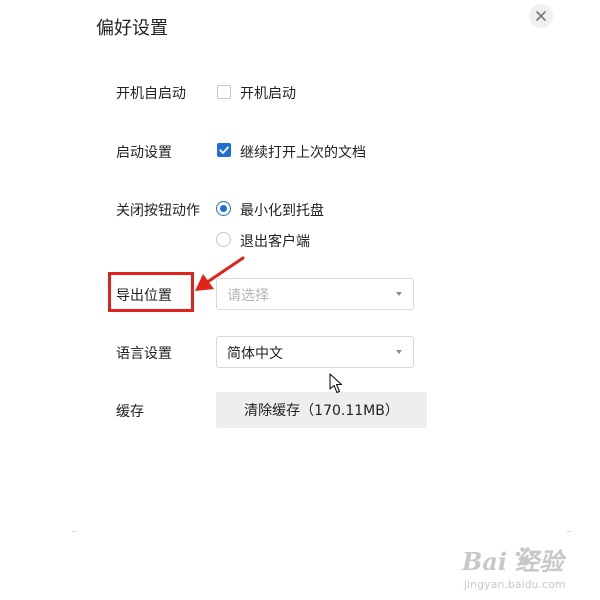 The width and height of the screenshot is (600, 600). What do you see at coordinates (515, 584) in the screenshot?
I see `watermark-url: jingyan.baidu.com` at bounding box center [515, 584].